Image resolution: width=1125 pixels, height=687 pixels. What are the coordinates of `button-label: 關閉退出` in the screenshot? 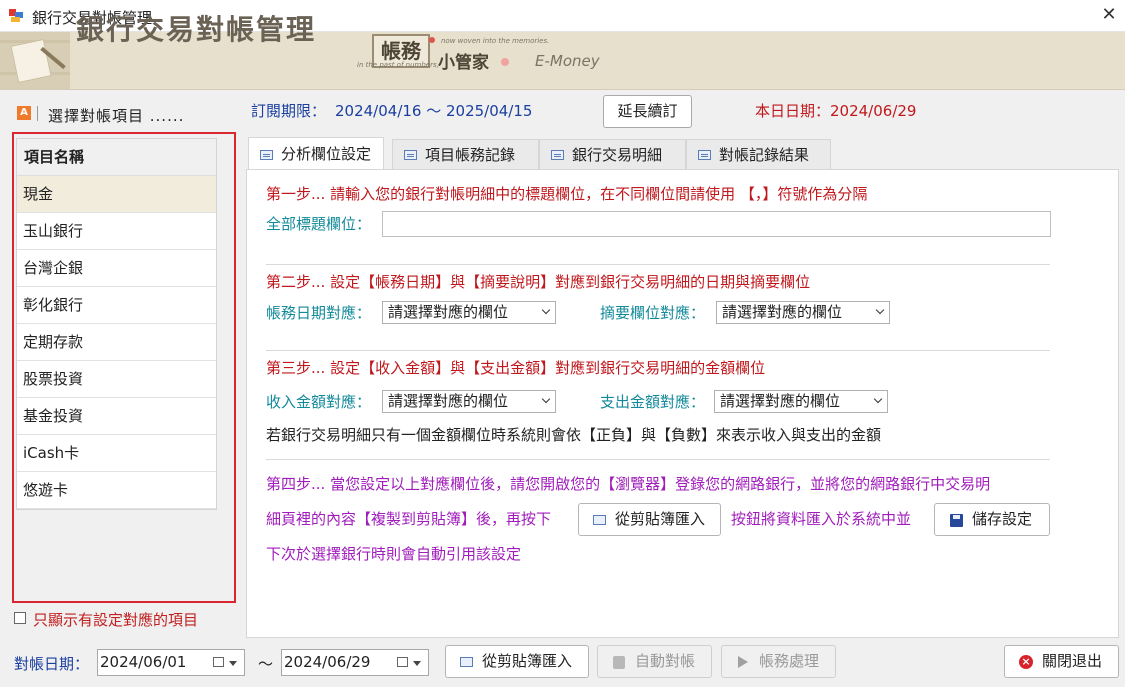 It's located at (1072, 661).